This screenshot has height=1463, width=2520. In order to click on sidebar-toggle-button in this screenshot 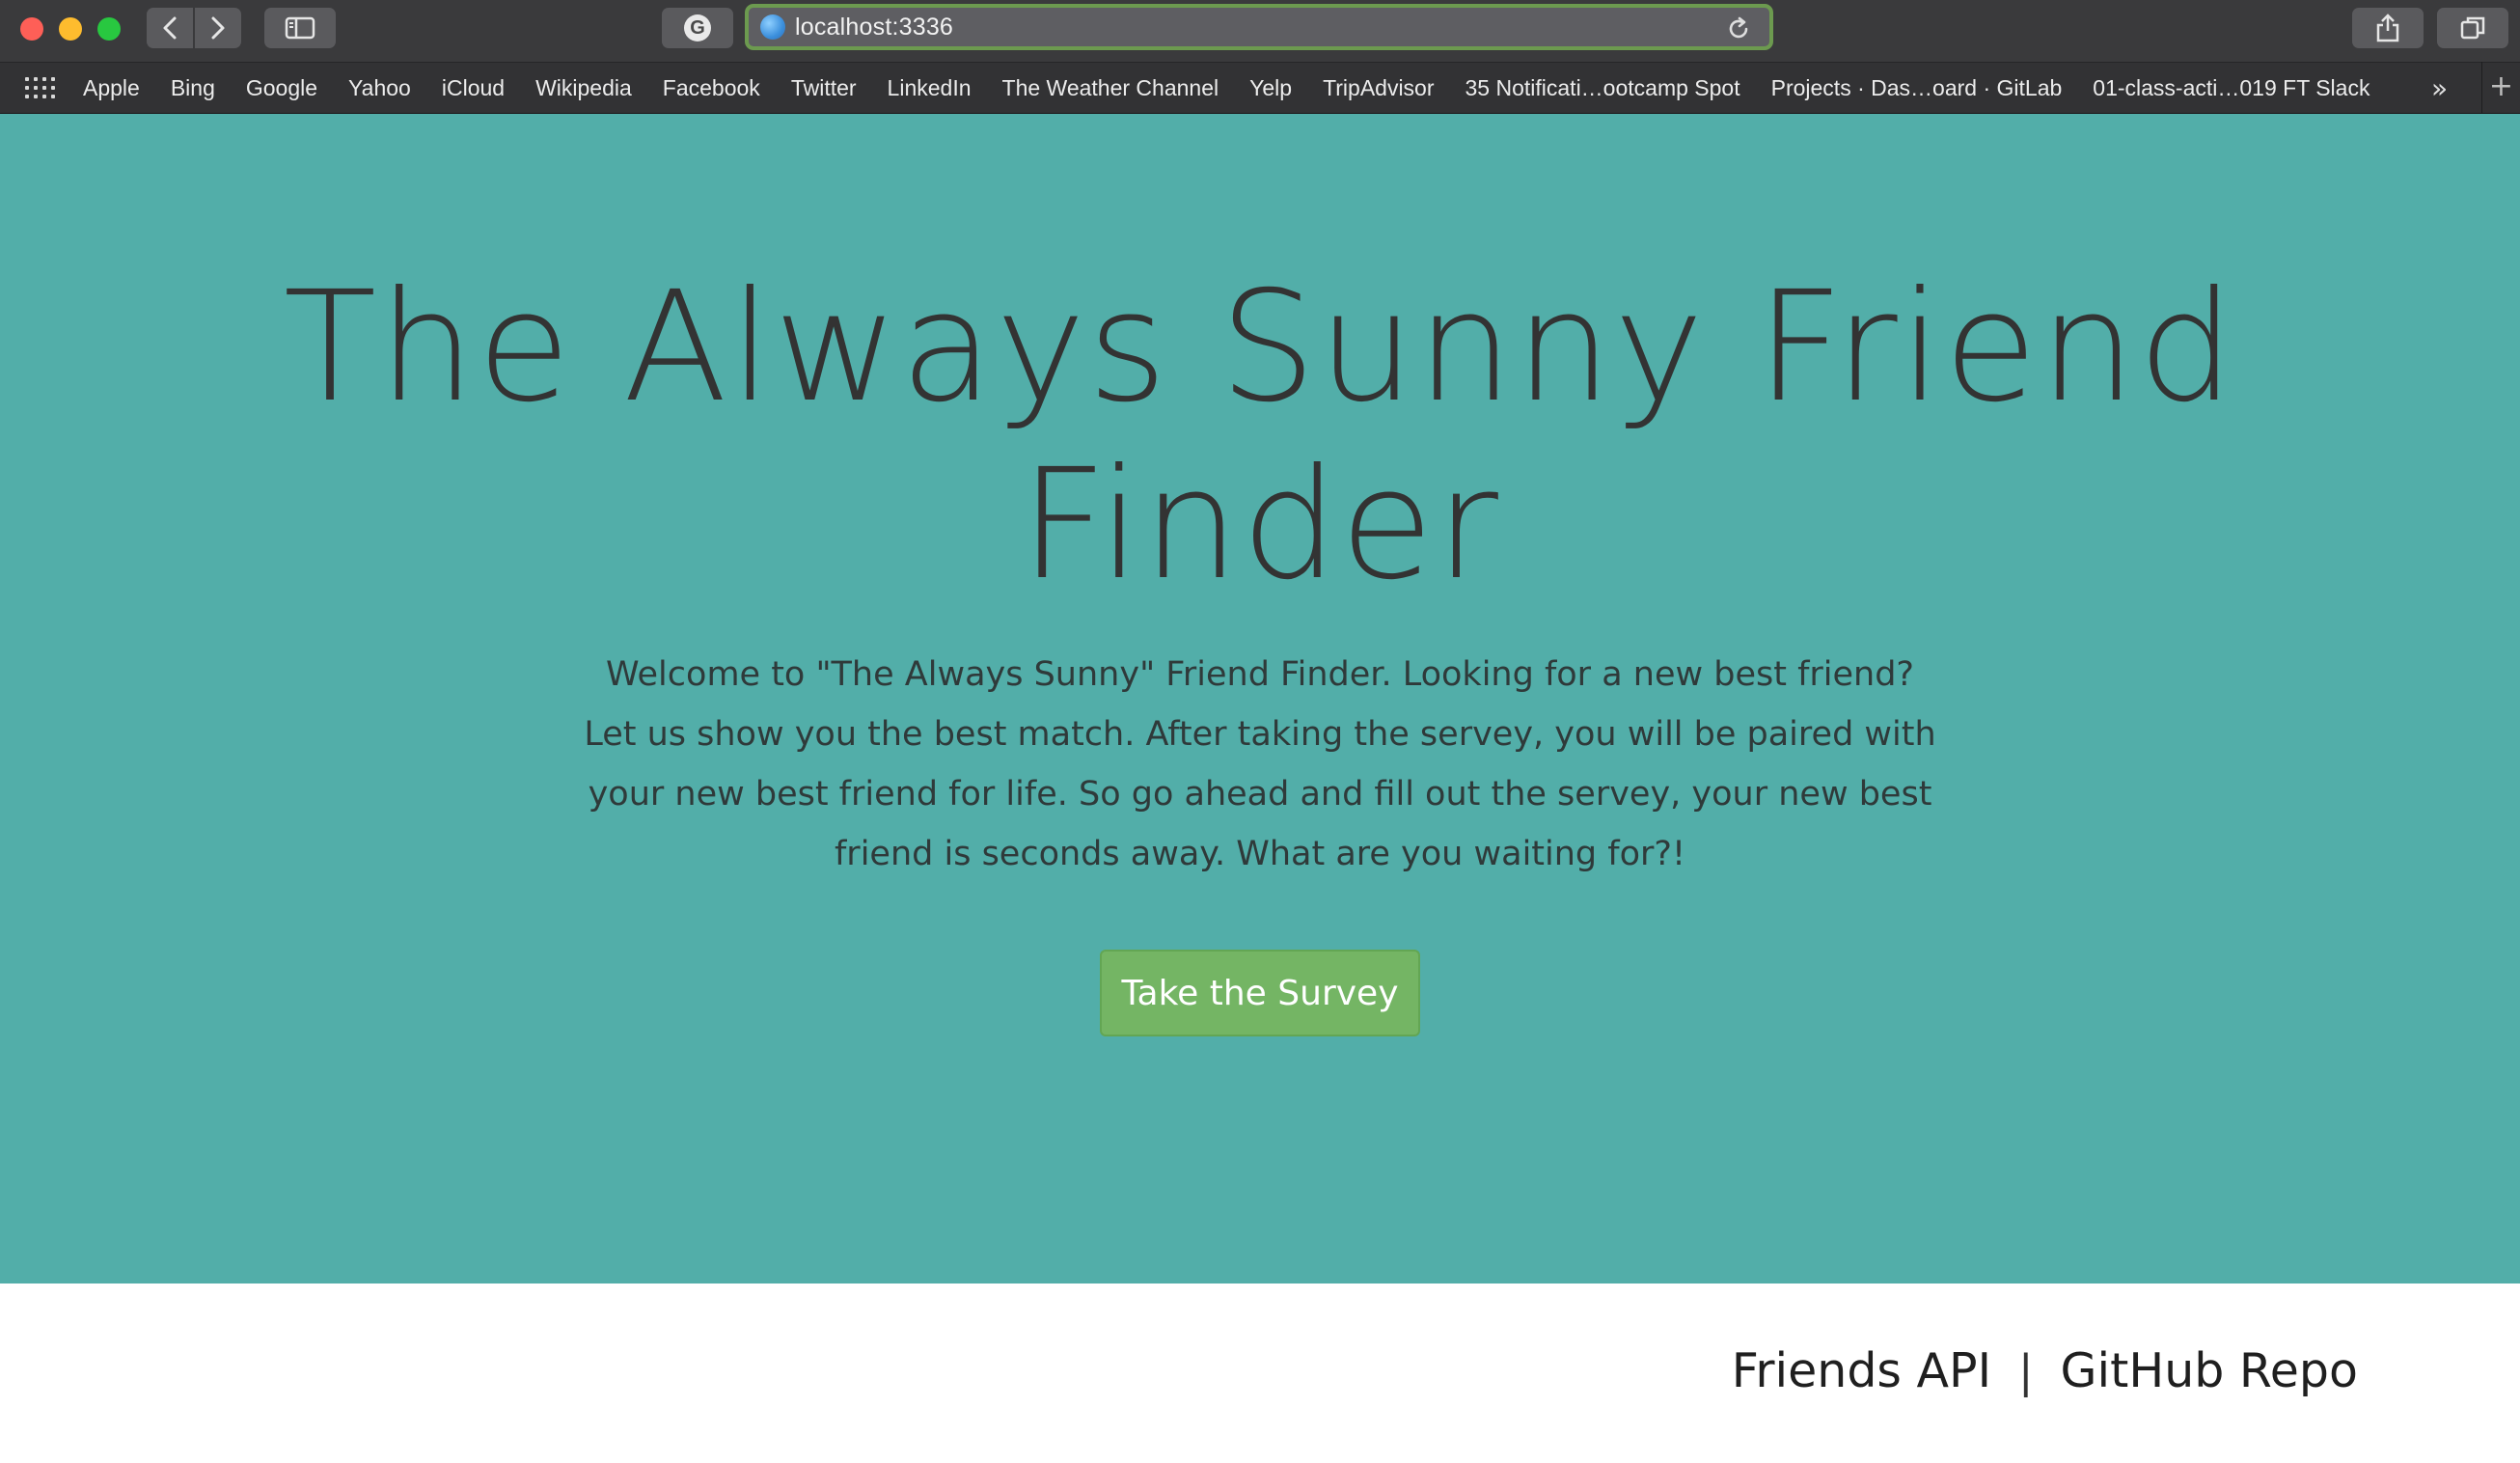, I will do `click(300, 28)`.